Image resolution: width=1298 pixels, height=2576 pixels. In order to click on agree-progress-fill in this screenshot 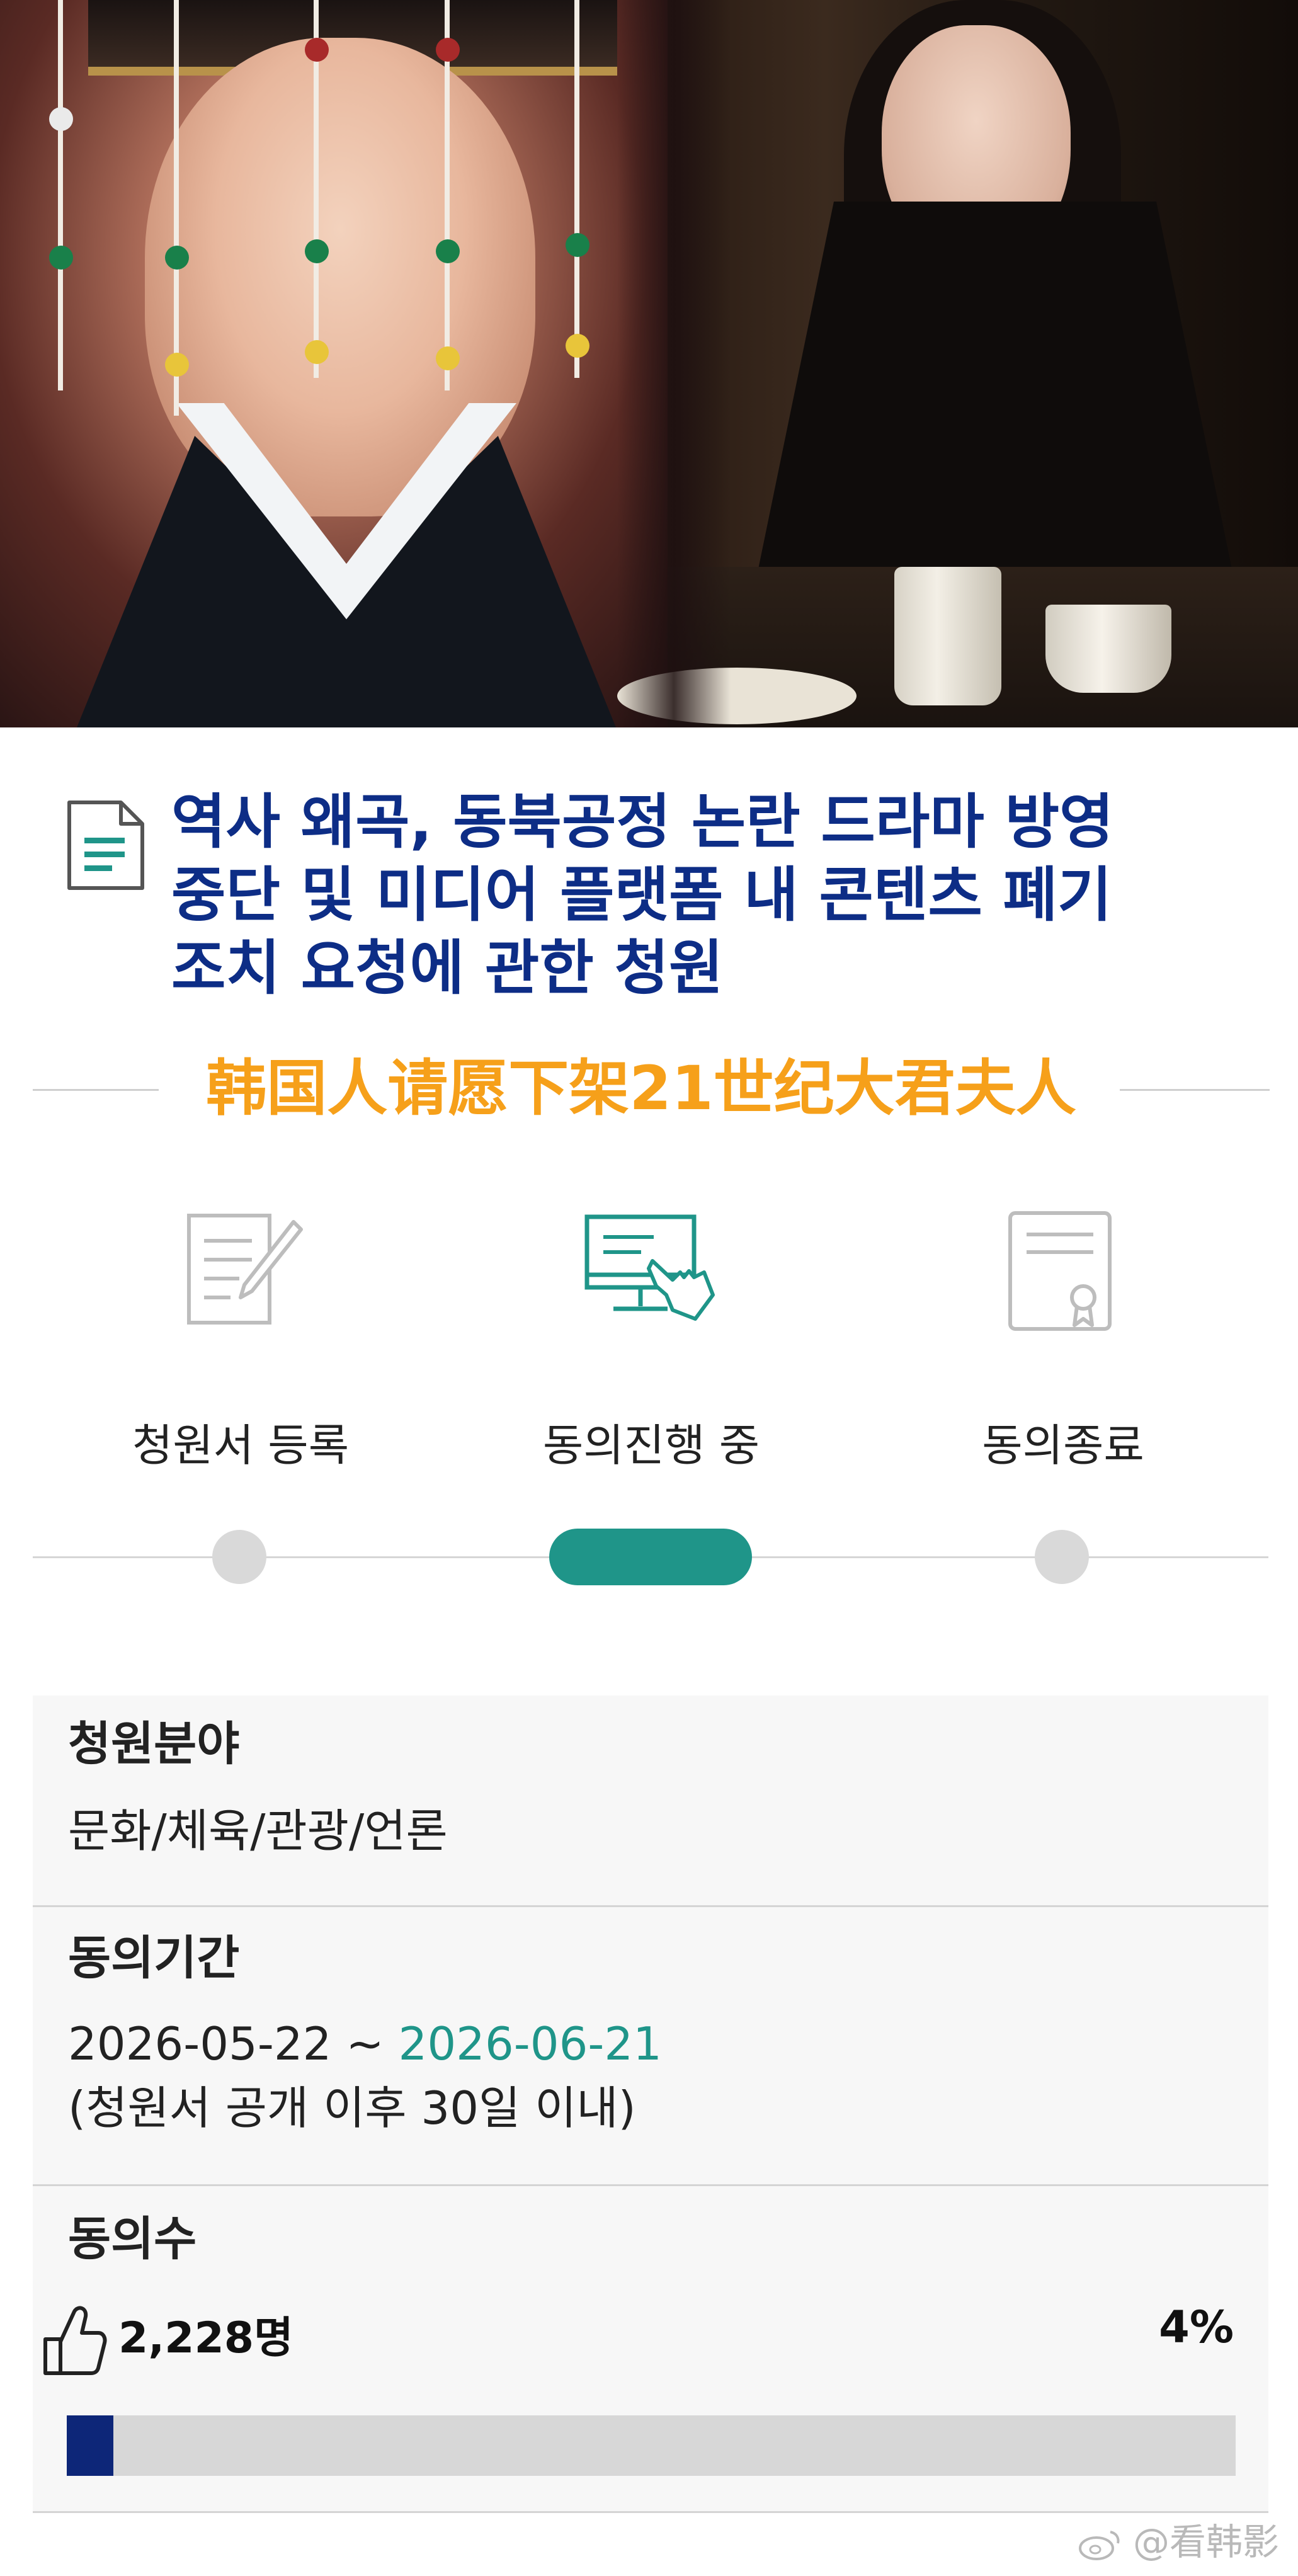, I will do `click(90, 2445)`.